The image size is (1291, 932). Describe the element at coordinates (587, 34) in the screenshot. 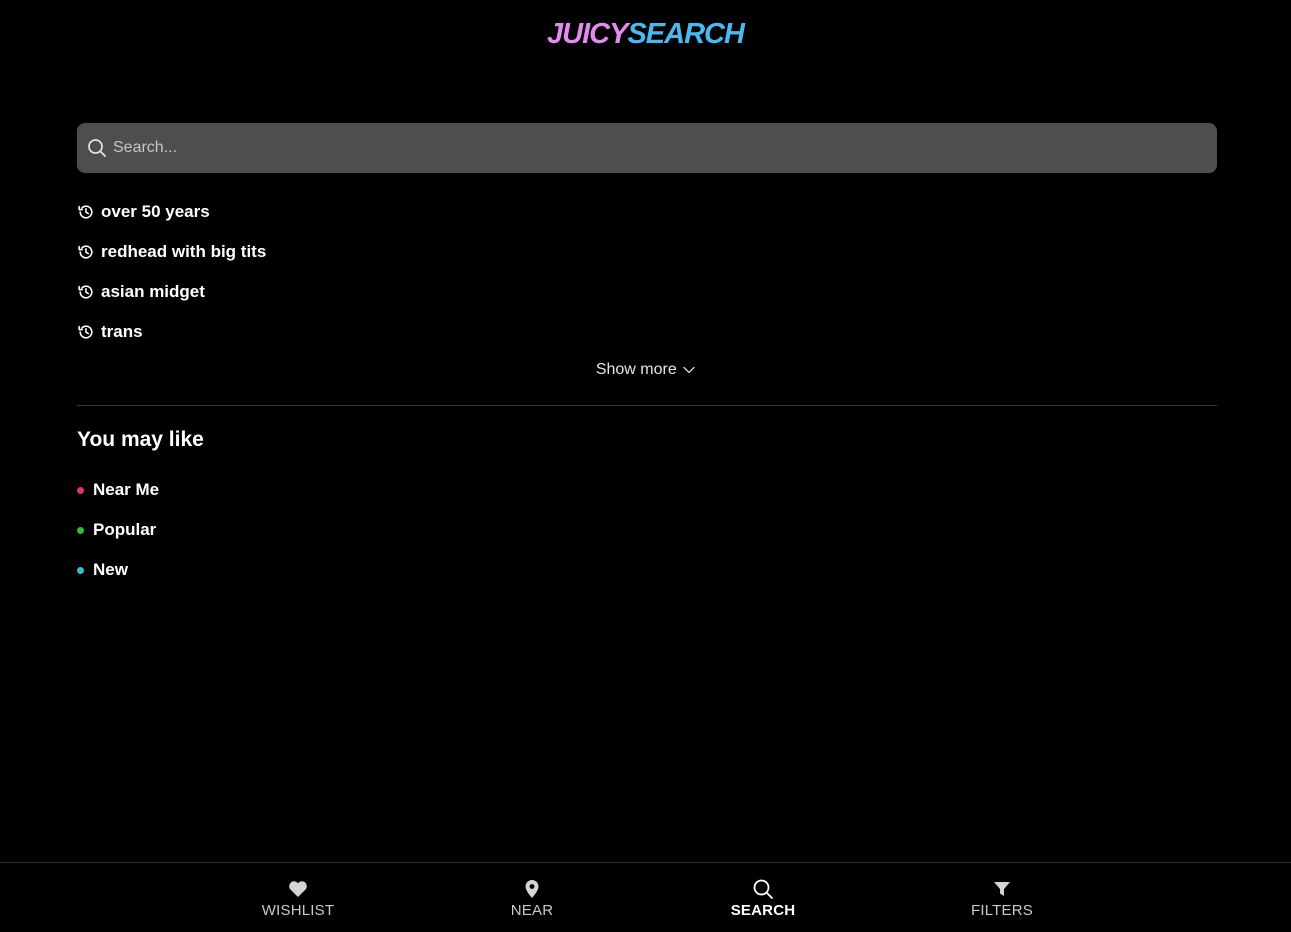

I see `logo-part-juicy: JUICY` at that location.